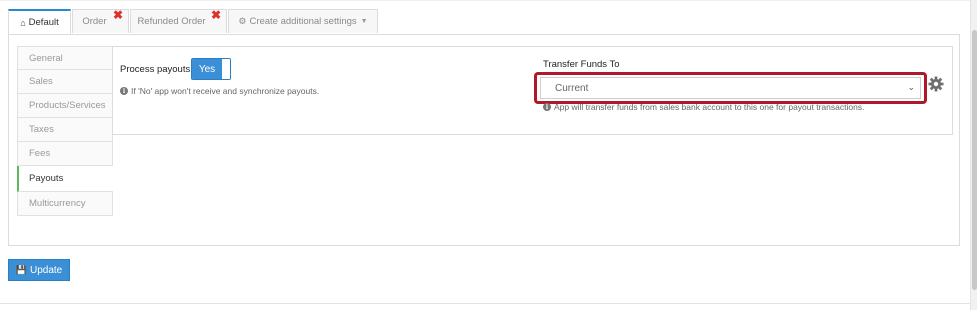 This screenshot has width=977, height=310. What do you see at coordinates (364, 21) in the screenshot?
I see `caret-down-icon: ▼` at bounding box center [364, 21].